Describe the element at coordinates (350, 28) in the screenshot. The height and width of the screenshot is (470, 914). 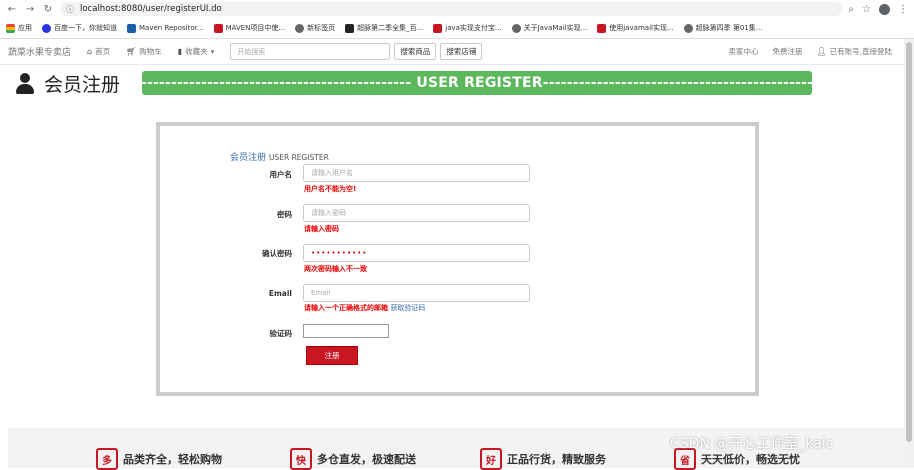
I see `ticket-icon` at that location.